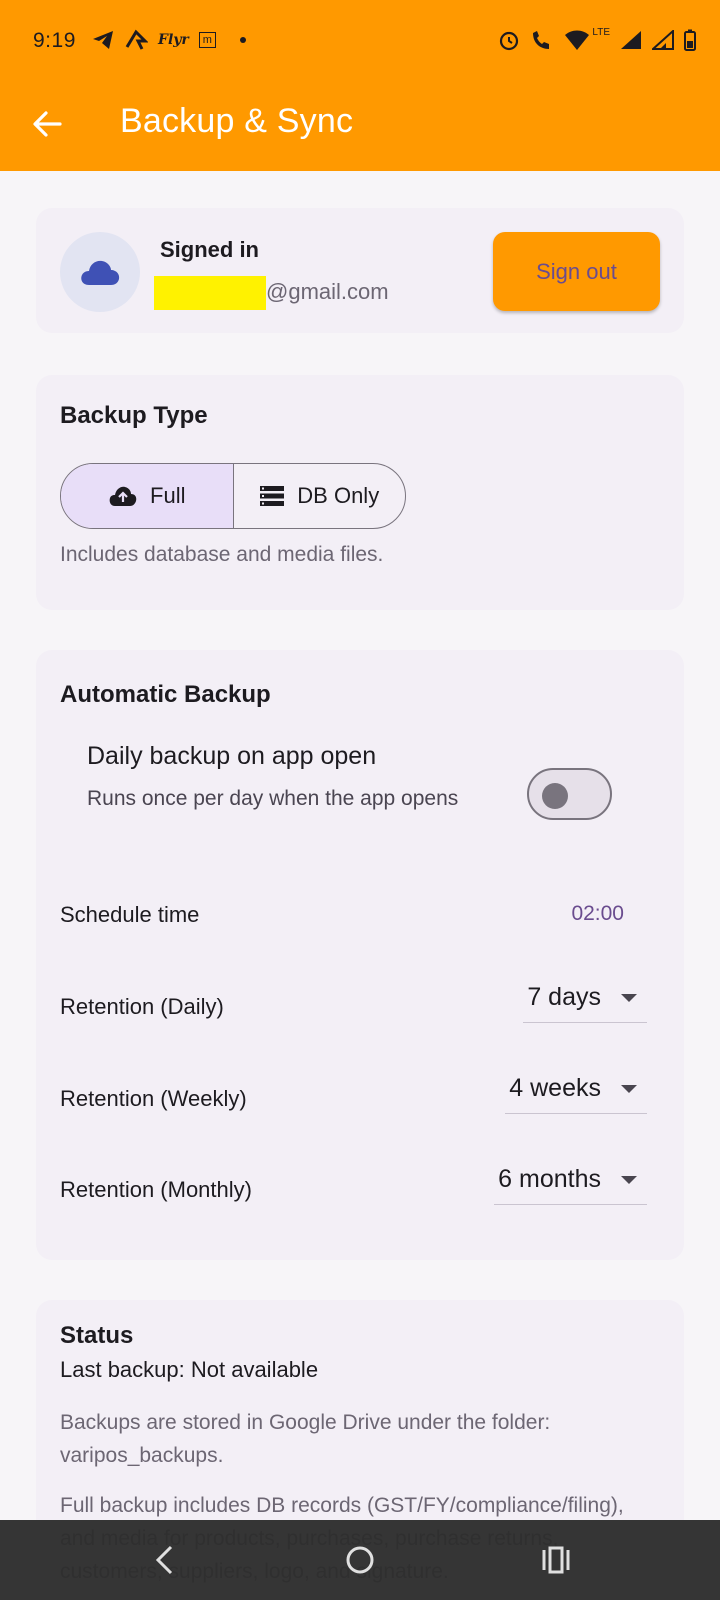 Image resolution: width=720 pixels, height=1600 pixels. Describe the element at coordinates (103, 40) in the screenshot. I see `telegram-icon` at that location.